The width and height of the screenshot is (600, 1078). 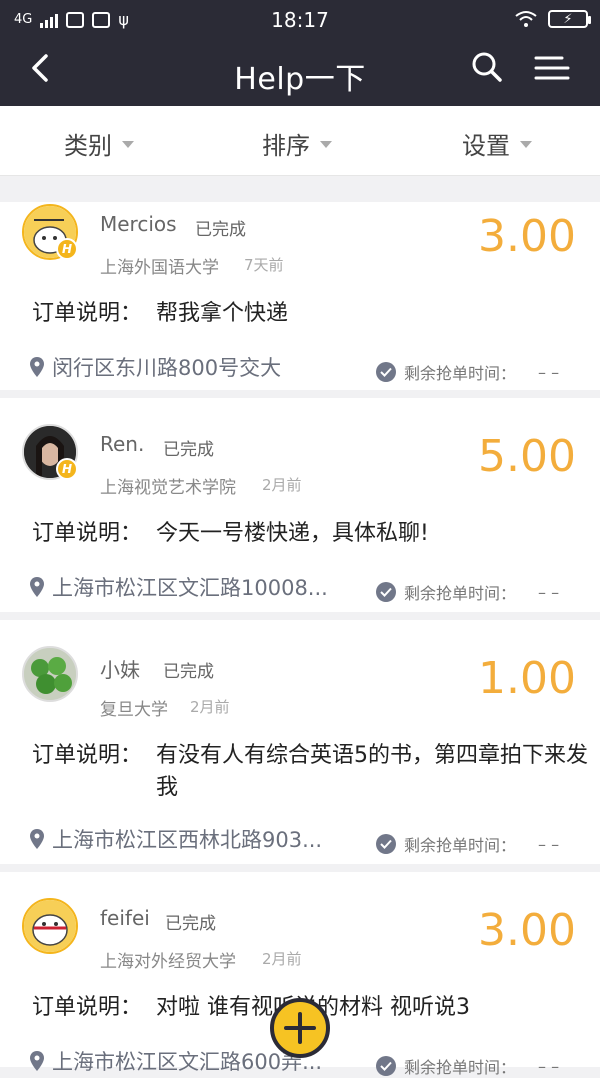 I want to click on location-text: 闵行区东川路800号交大, so click(x=167, y=368).